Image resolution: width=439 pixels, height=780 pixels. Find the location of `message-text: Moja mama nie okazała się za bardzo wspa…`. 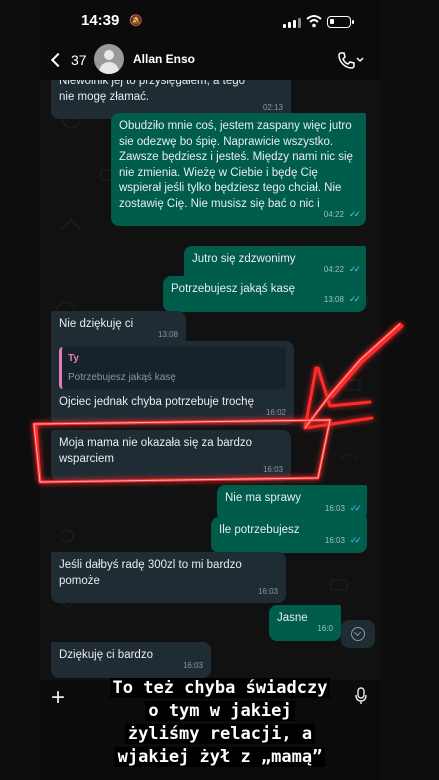

message-text: Moja mama nie okazała się za bardzo wspa… is located at coordinates (156, 451).